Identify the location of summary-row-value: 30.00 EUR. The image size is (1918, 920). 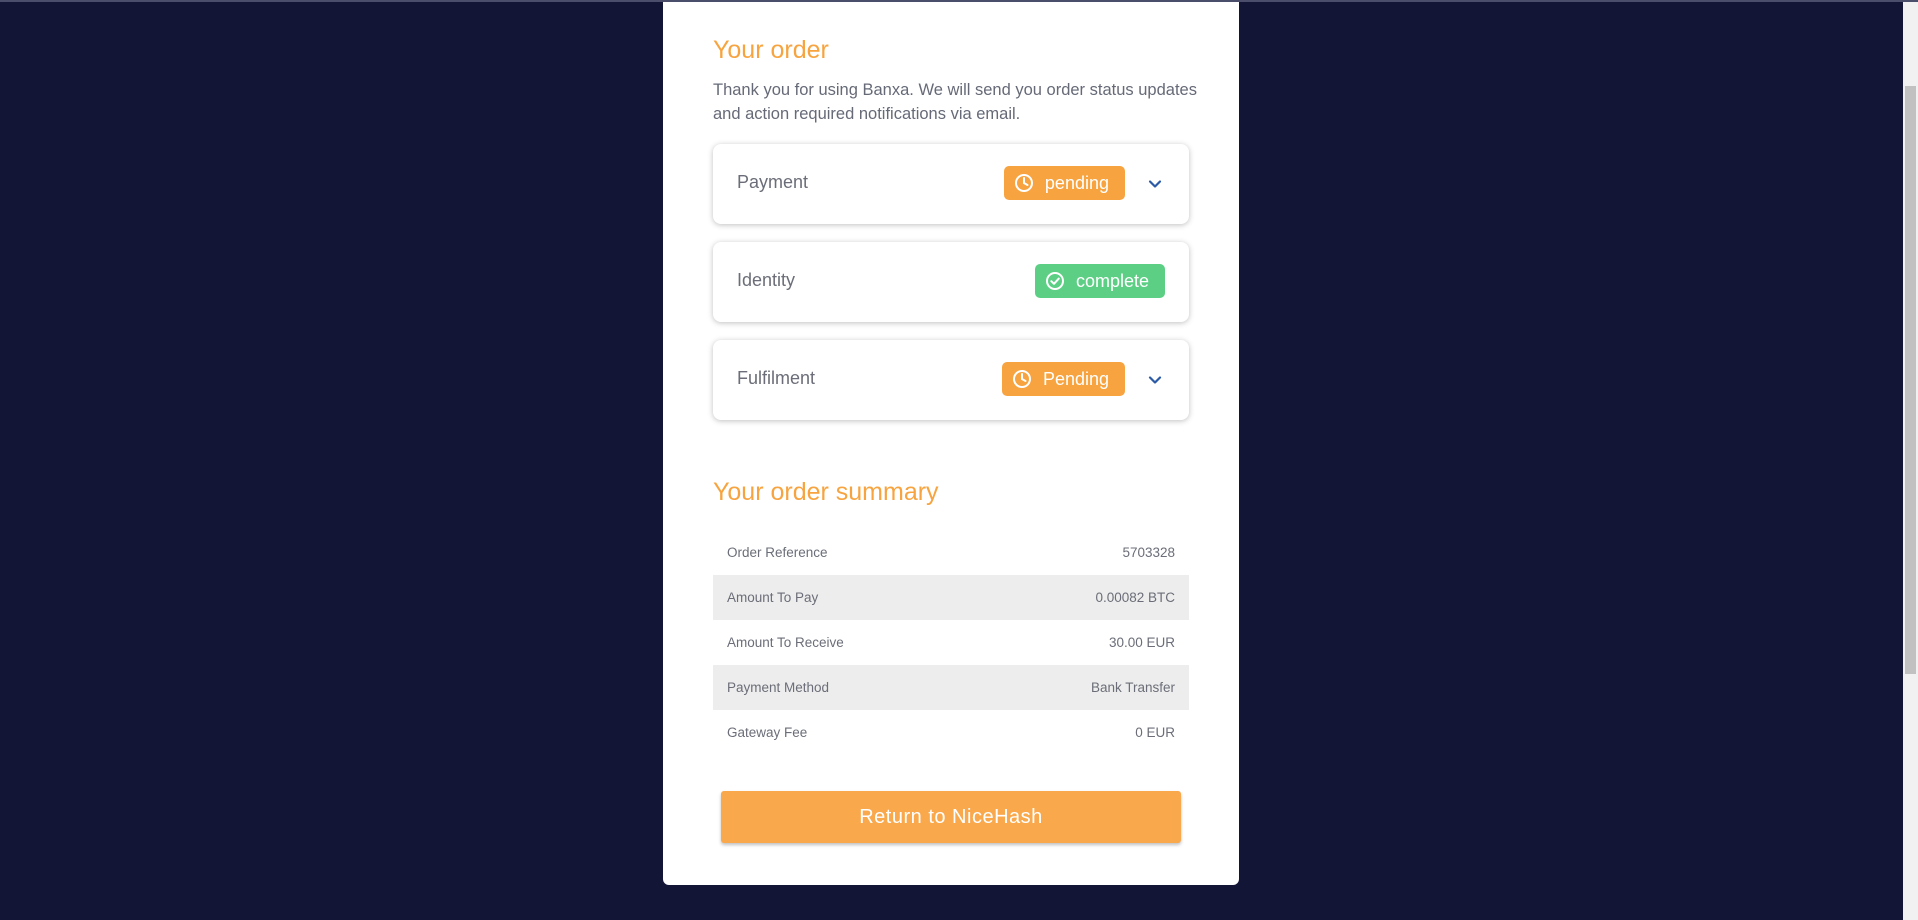
(1141, 642).